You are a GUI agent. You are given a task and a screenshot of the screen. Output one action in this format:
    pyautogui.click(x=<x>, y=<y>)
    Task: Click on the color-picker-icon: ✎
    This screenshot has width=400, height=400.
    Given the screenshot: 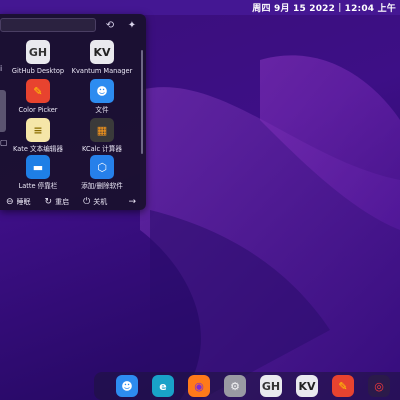 What is the action you would take?
    pyautogui.click(x=38, y=91)
    